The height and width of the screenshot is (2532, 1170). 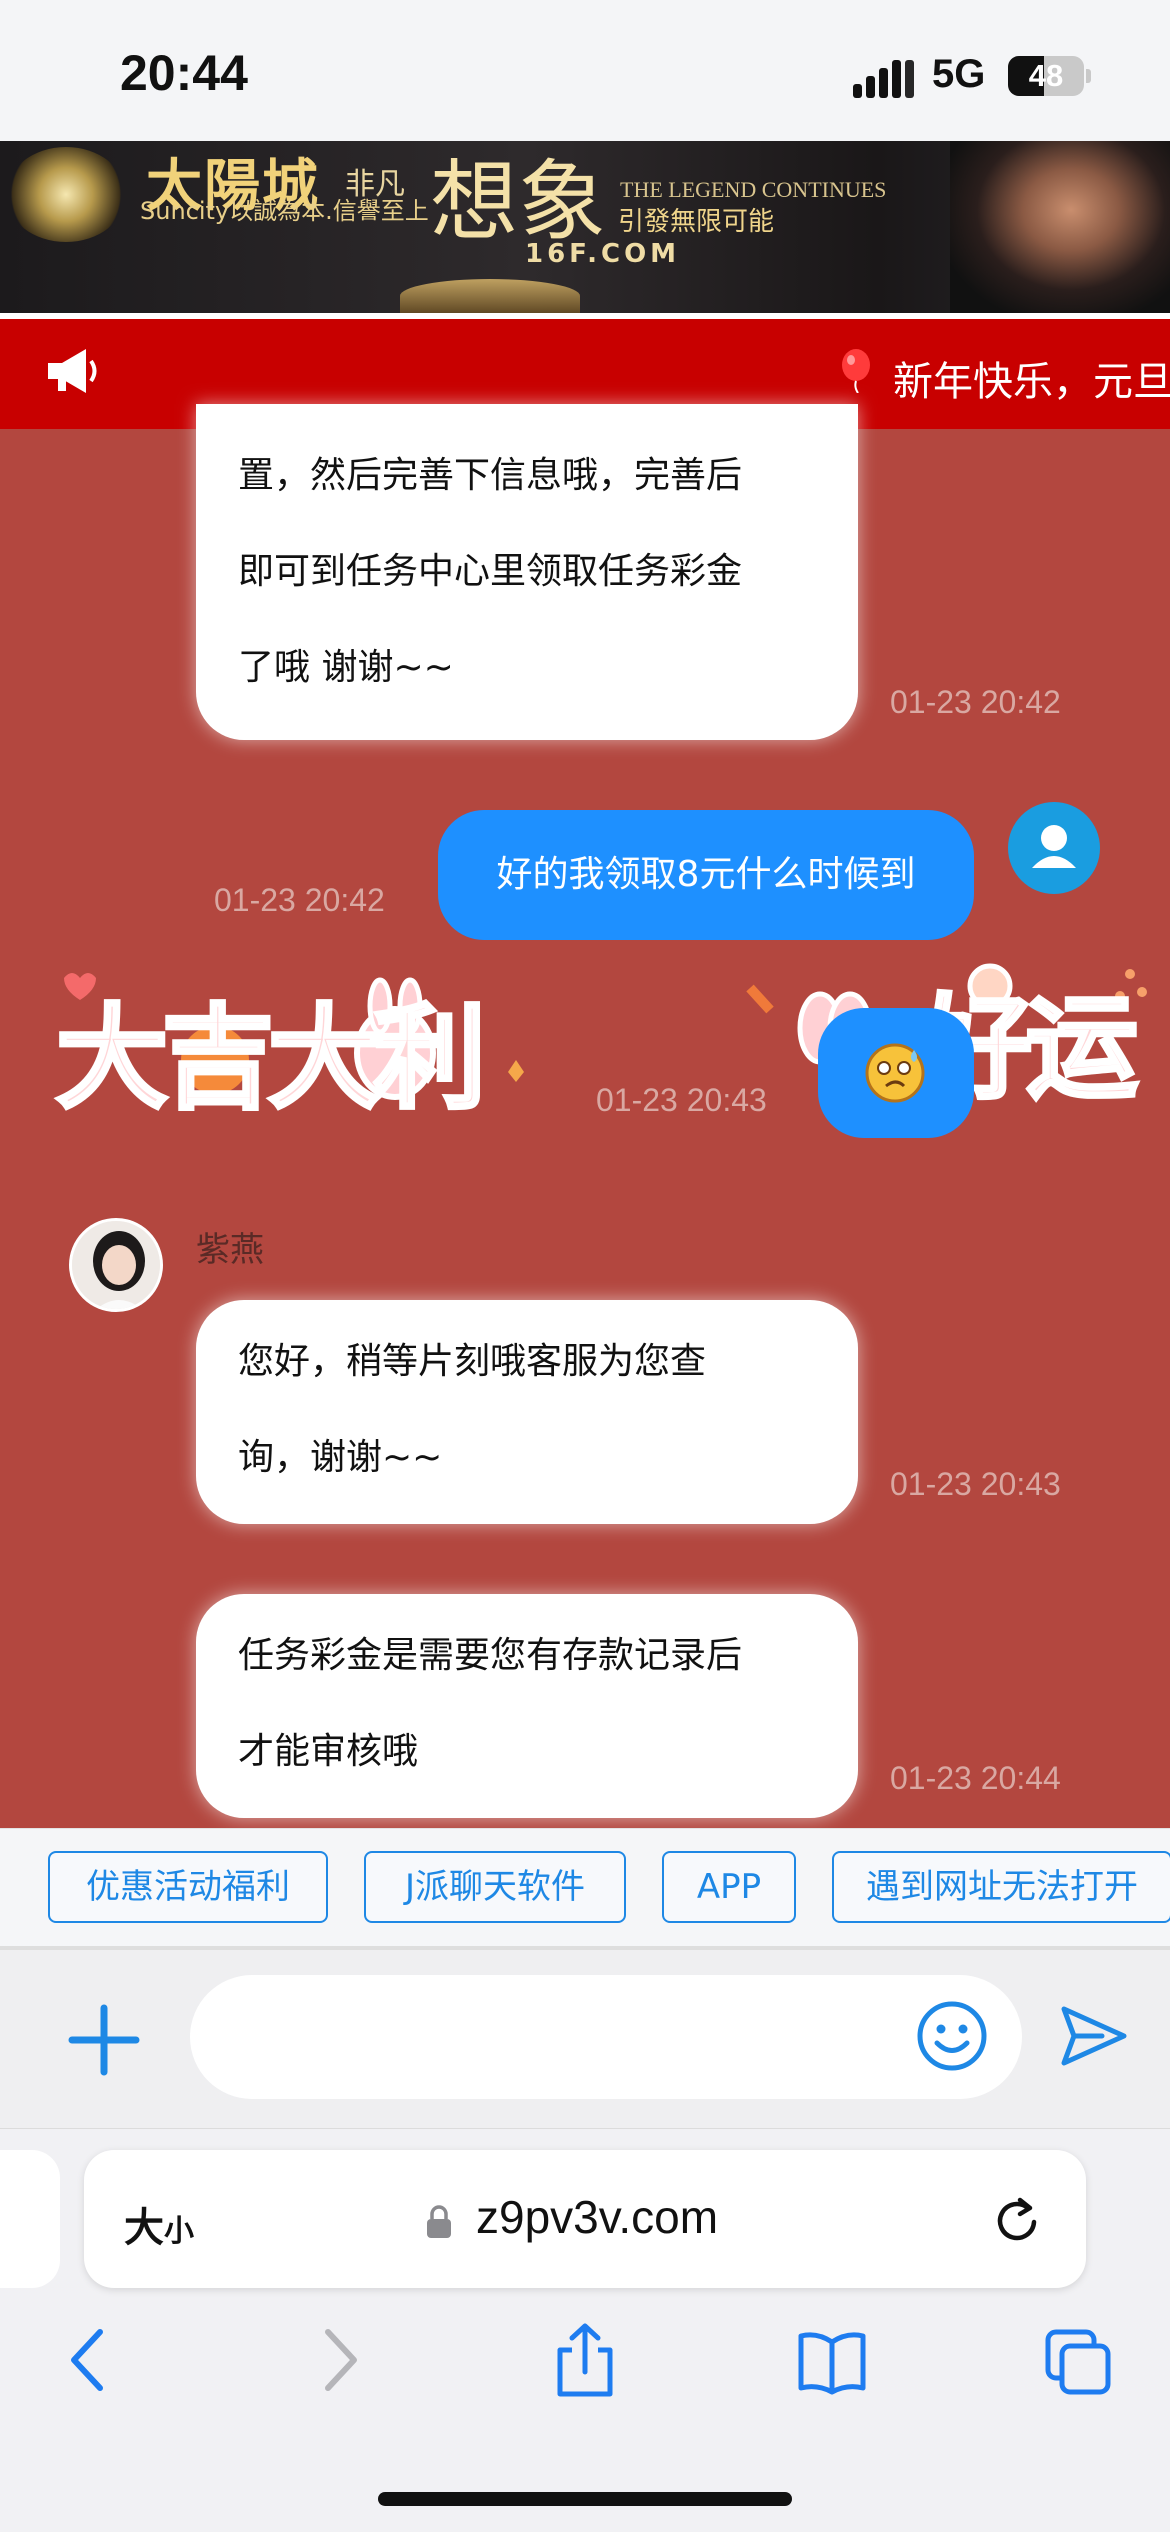 What do you see at coordinates (600, 1053) in the screenshot?
I see `sticker-banner: 大吉大利 好运` at bounding box center [600, 1053].